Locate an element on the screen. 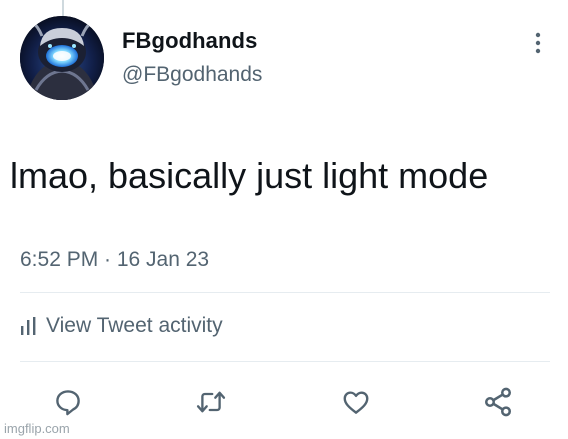 This screenshot has width=568, height=439. more-vertical-icon is located at coordinates (538, 43).